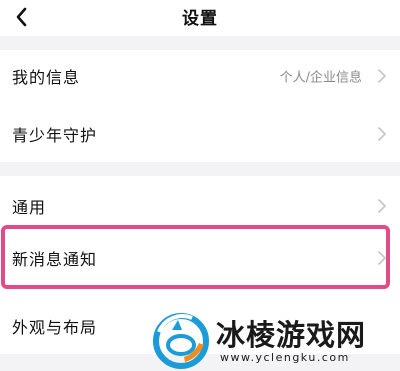 The width and height of the screenshot is (400, 371). Describe the element at coordinates (55, 259) in the screenshot. I see `row-label: 新消息通知` at that location.